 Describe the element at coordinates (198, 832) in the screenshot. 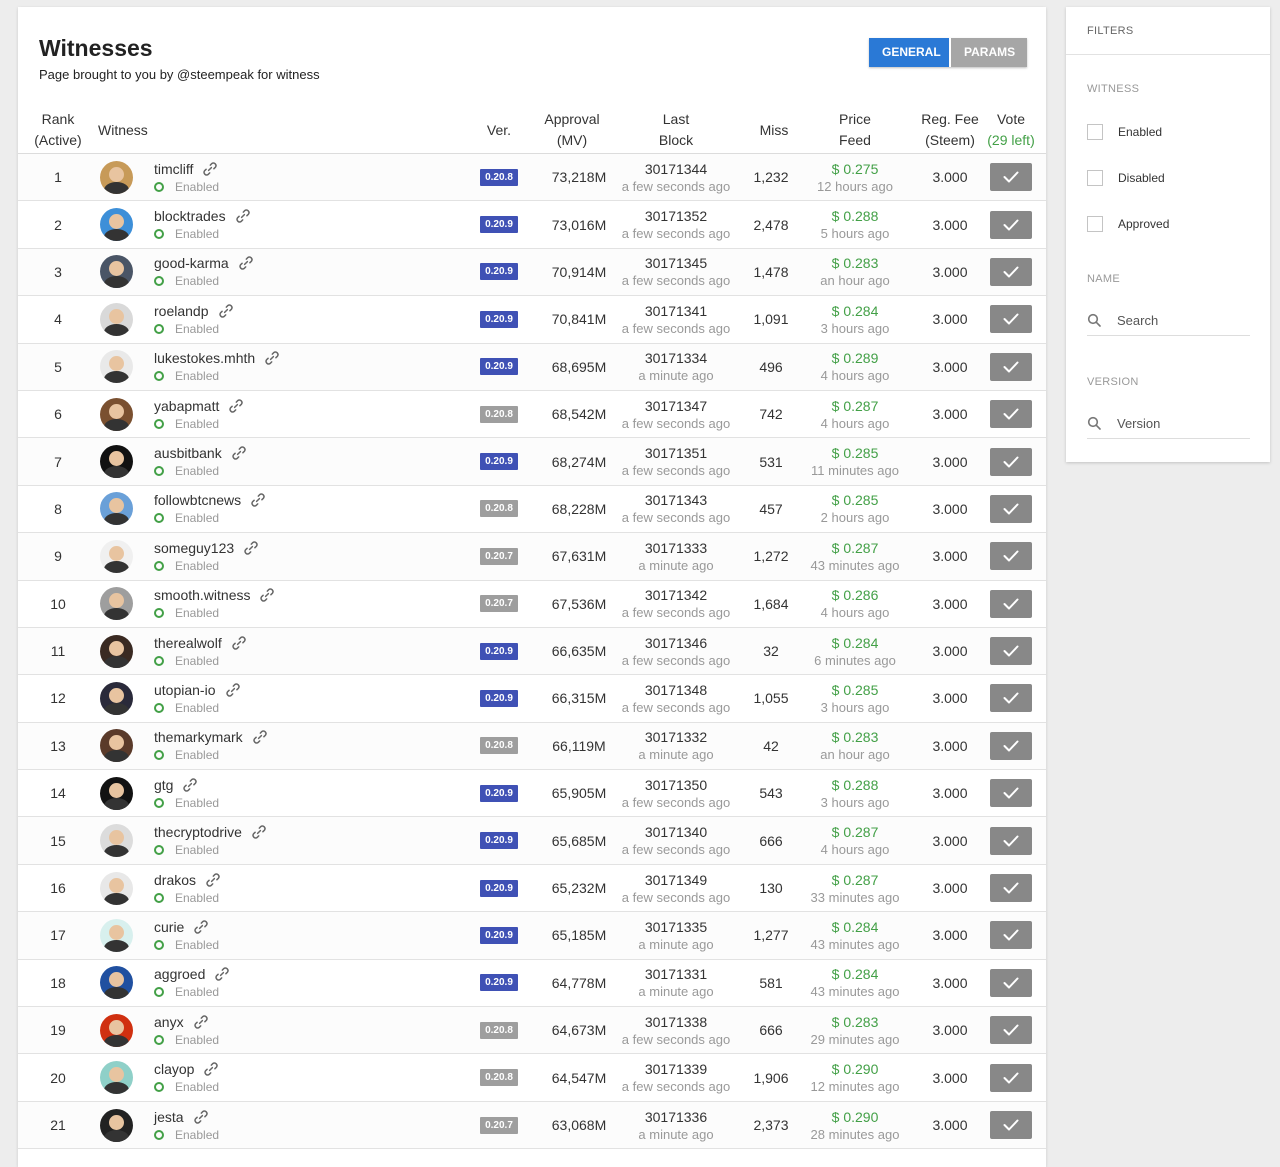

I see `witness-name: thecryptodrive` at that location.